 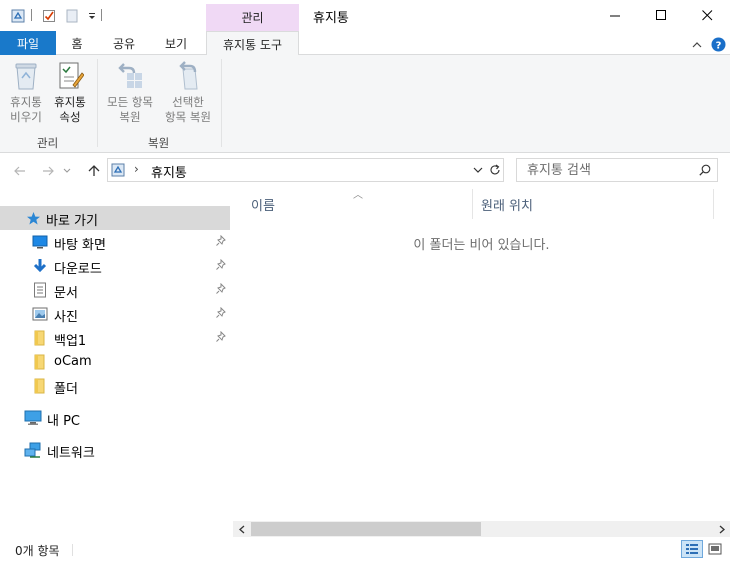 I want to click on nav-item-label: 사진, so click(x=66, y=317).